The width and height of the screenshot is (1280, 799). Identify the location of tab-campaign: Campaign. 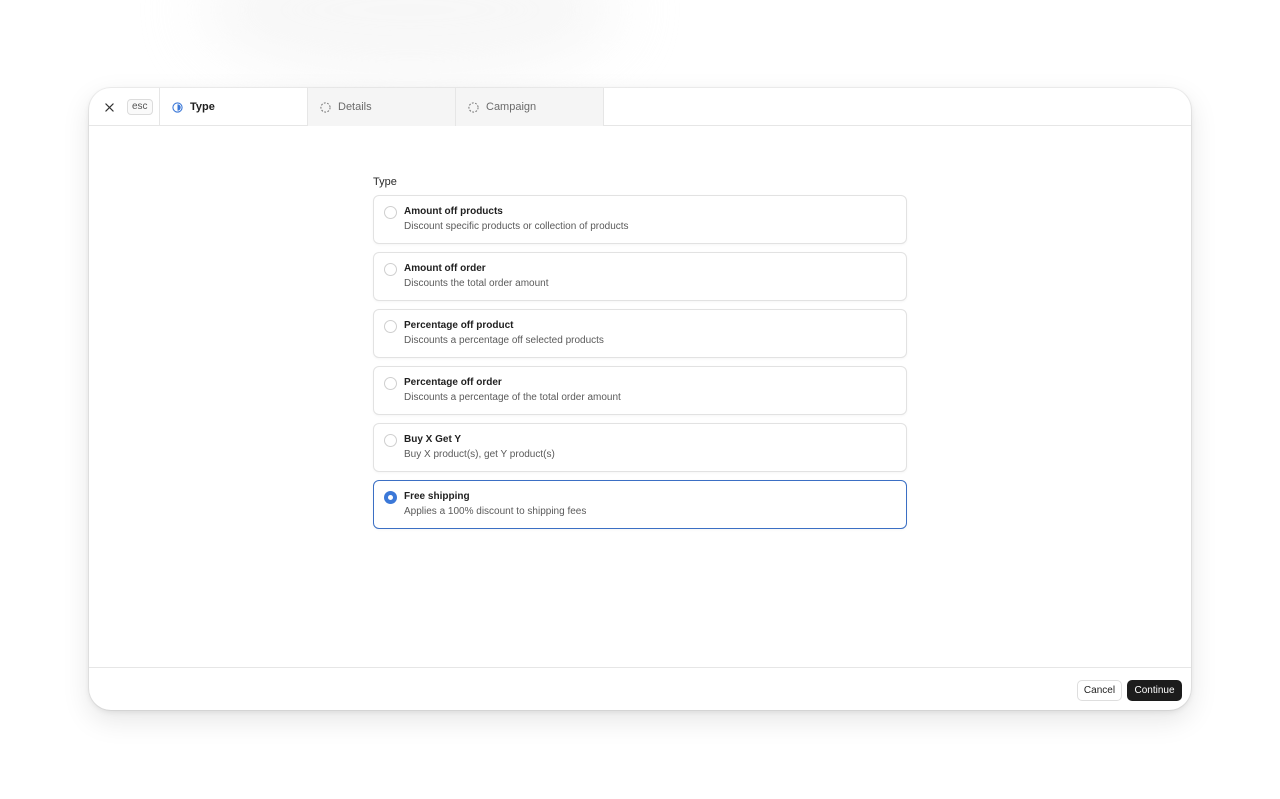
(530, 107).